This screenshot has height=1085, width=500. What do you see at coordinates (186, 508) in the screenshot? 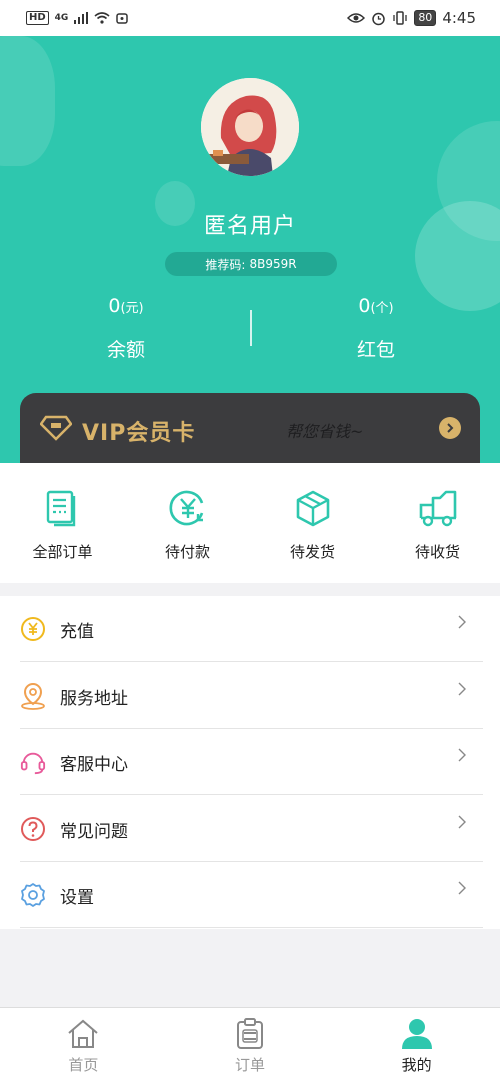
I see `yuan-pay-icon` at bounding box center [186, 508].